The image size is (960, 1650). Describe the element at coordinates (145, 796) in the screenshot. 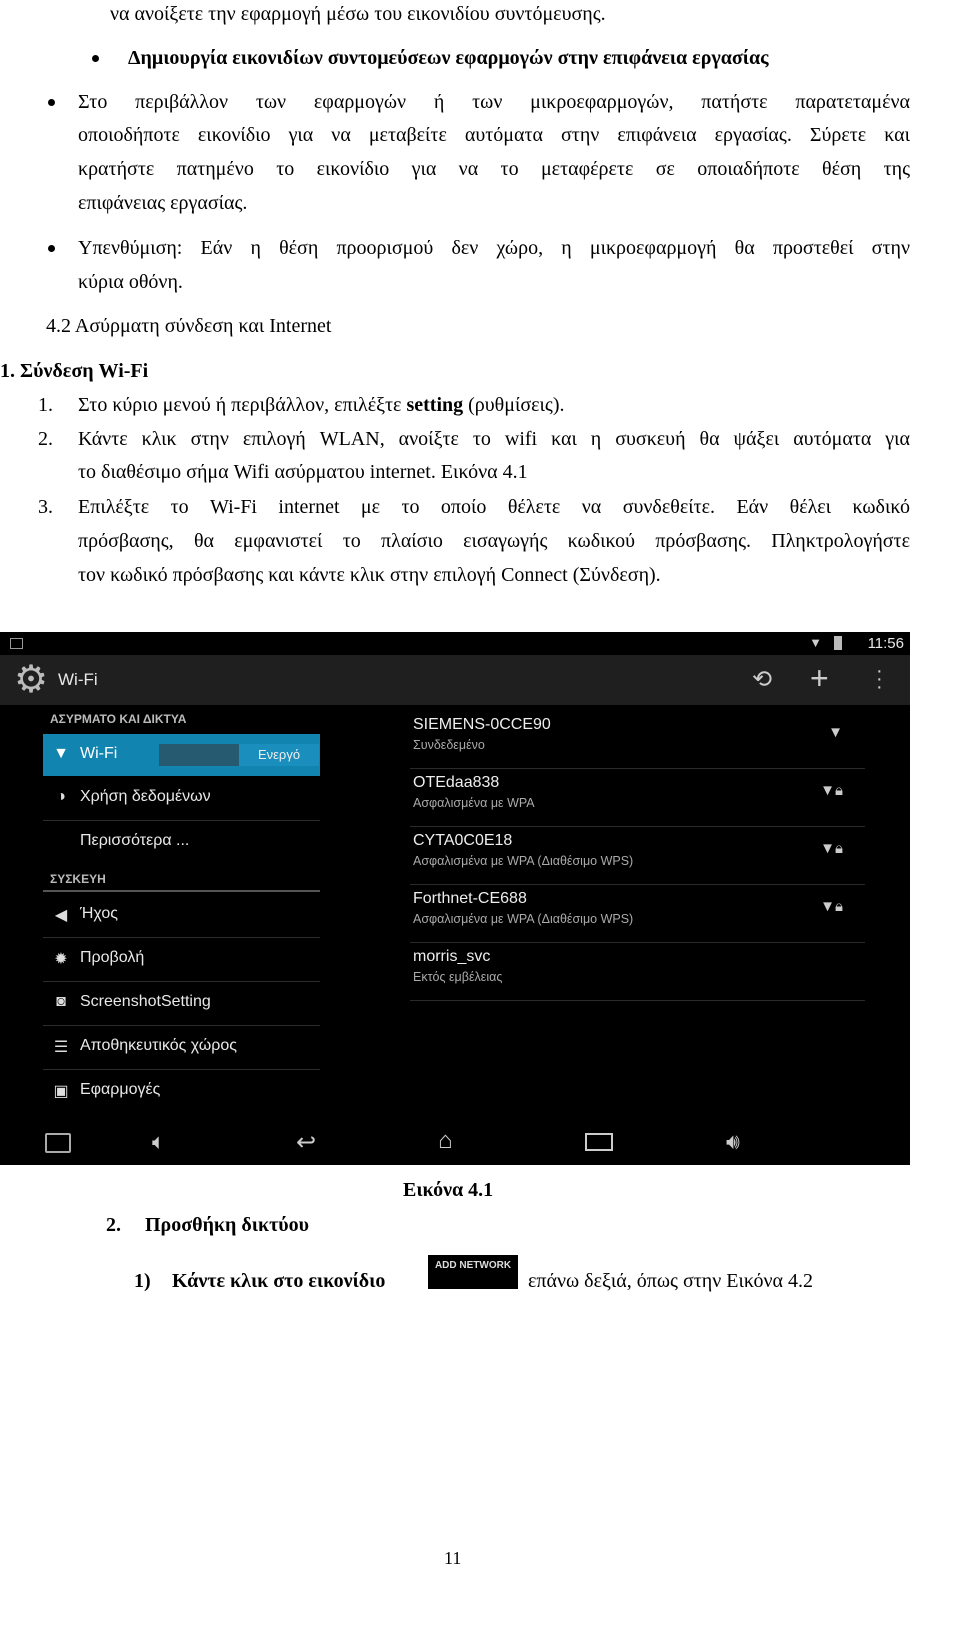

I see `item-label: Χρήση δεδομένων` at that location.